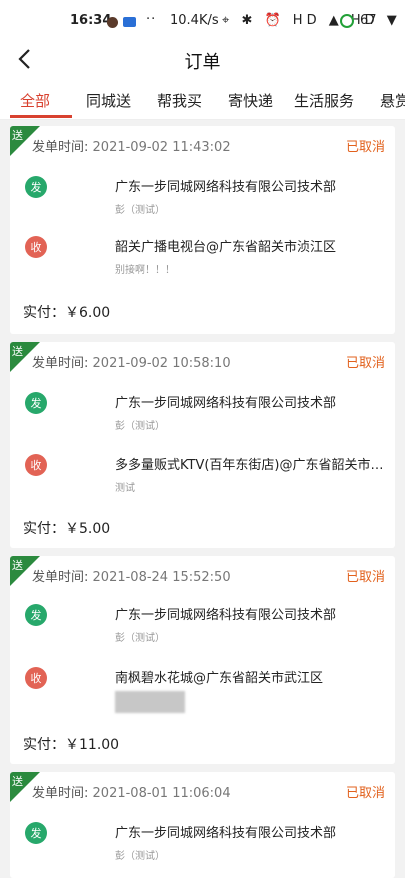 This screenshot has width=405, height=878. I want to click on app-header: 订单, so click(202, 60).